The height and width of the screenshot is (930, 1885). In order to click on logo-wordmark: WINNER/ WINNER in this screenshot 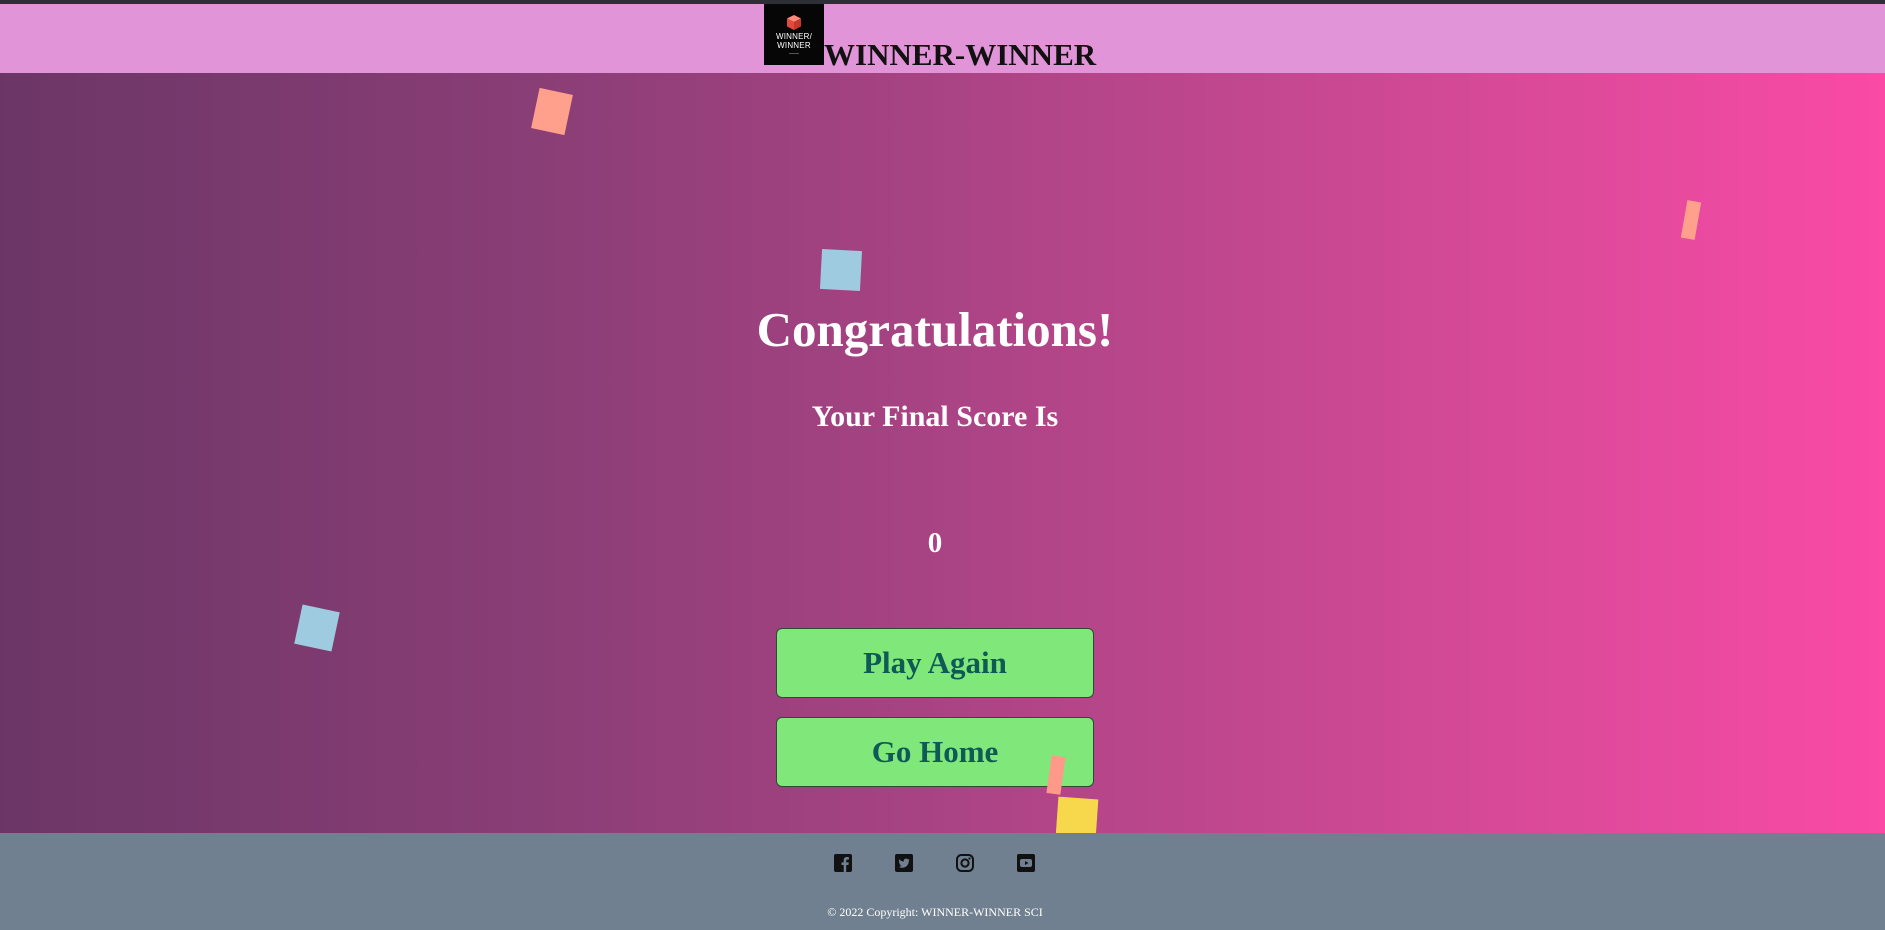, I will do `click(794, 41)`.